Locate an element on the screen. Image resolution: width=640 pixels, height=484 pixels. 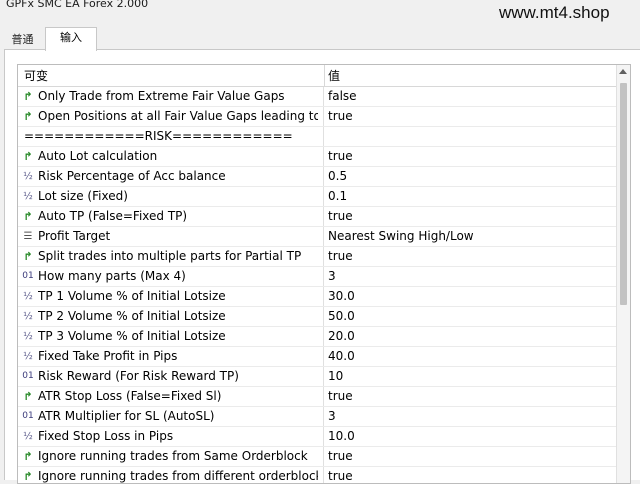
param-name: ============RISK============ is located at coordinates (158, 136).